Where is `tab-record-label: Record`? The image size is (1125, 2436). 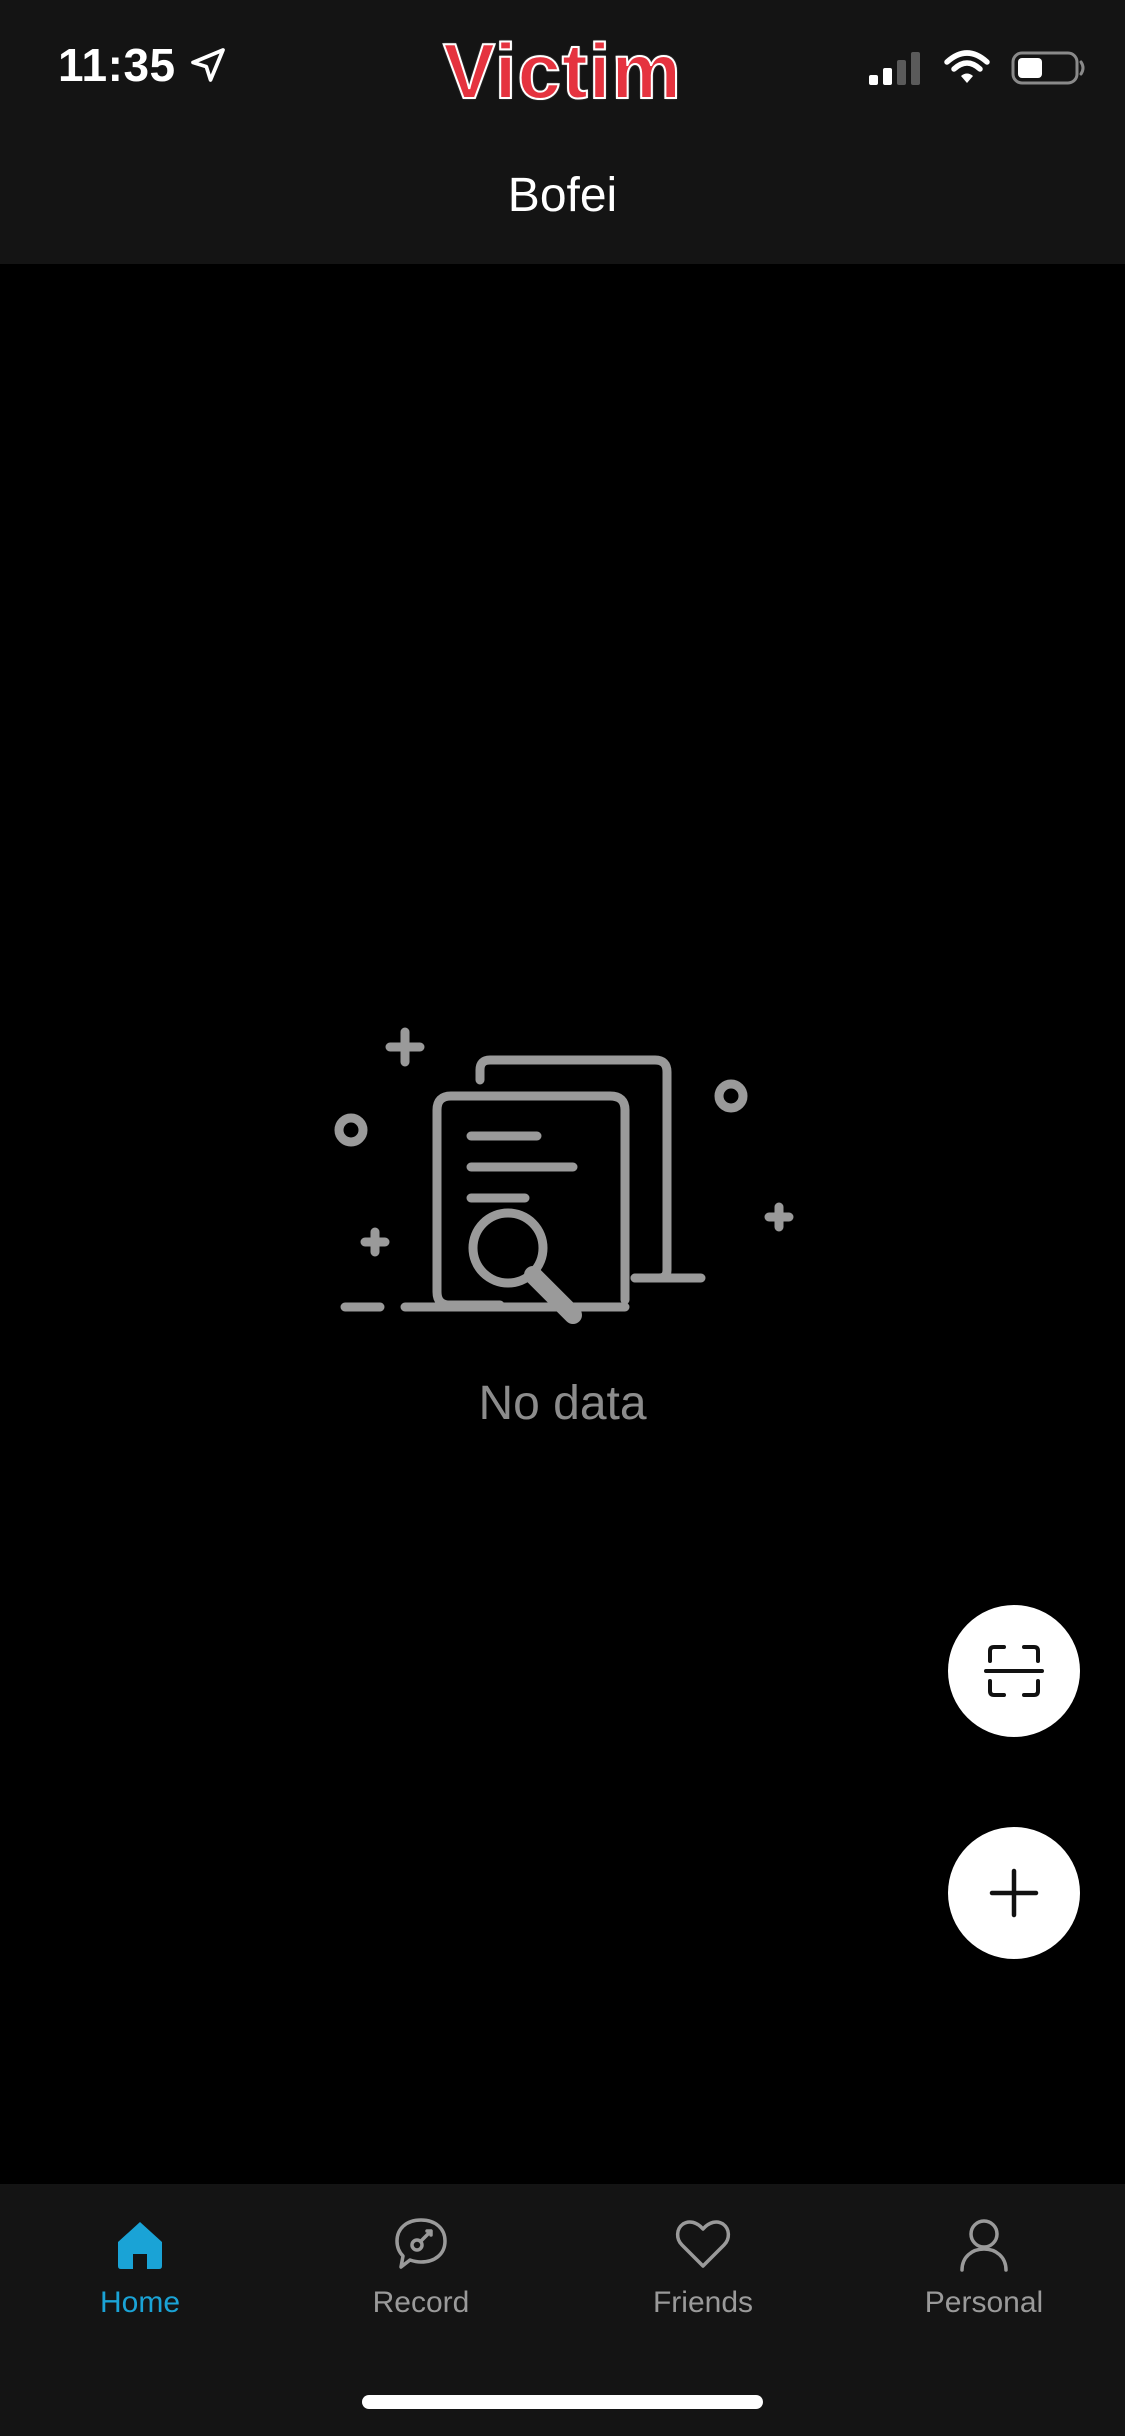 tab-record-label: Record is located at coordinates (421, 2302).